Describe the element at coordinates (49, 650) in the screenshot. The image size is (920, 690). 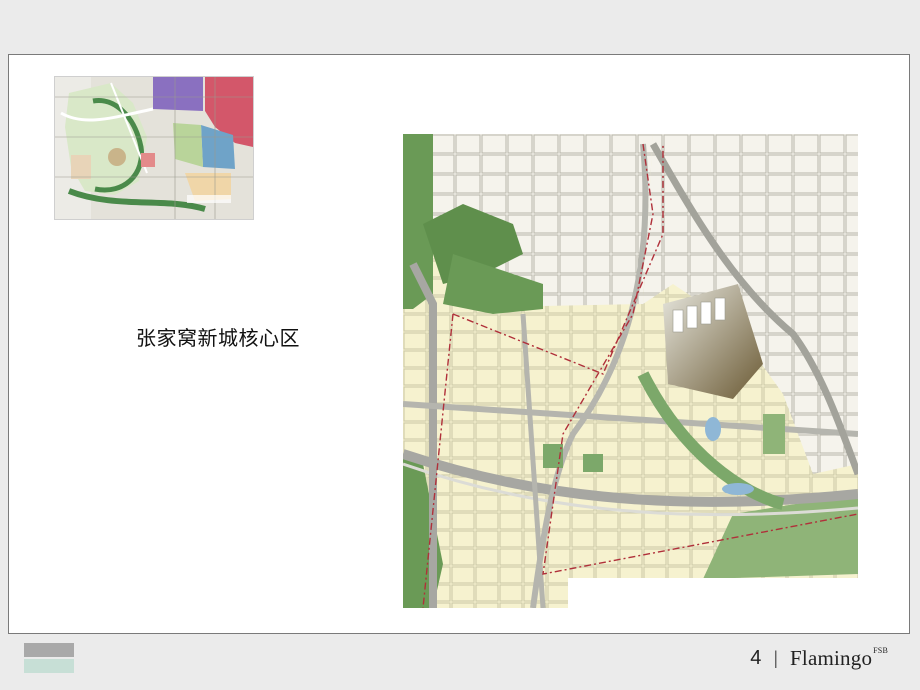
I see `footer-swatch-gray` at that location.